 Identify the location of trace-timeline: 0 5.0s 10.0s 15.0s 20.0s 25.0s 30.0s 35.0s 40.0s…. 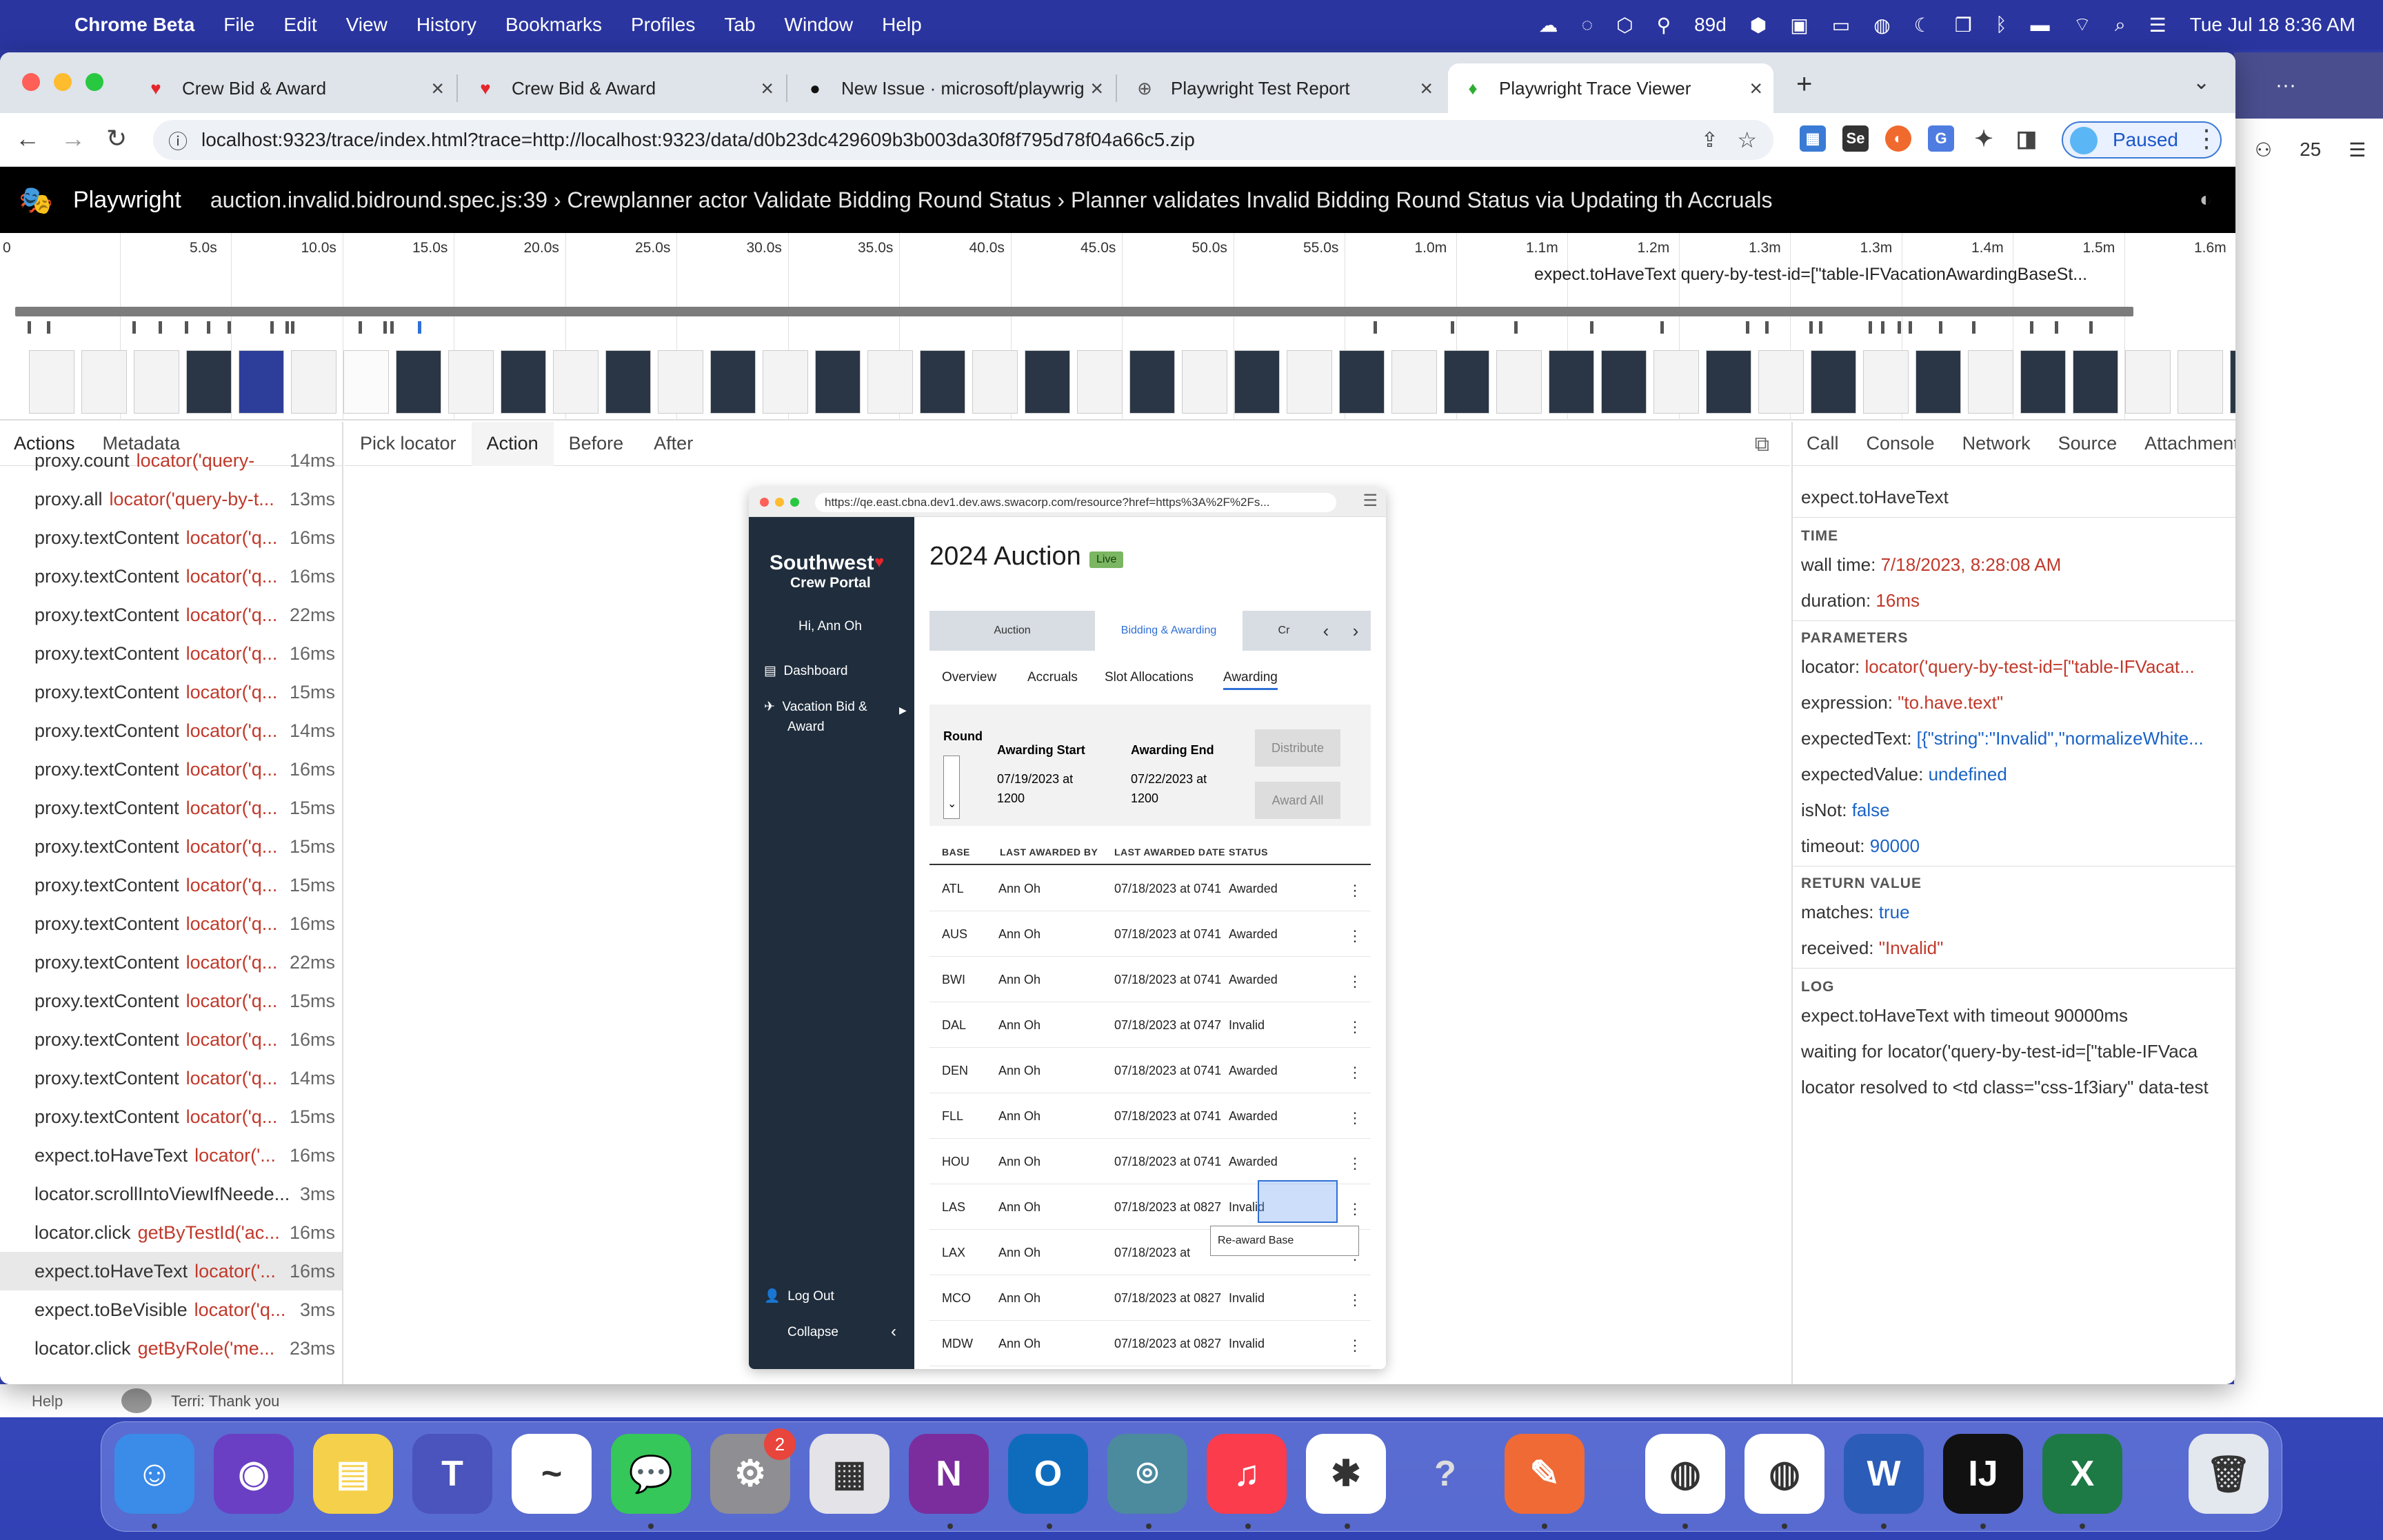
(1117, 327).